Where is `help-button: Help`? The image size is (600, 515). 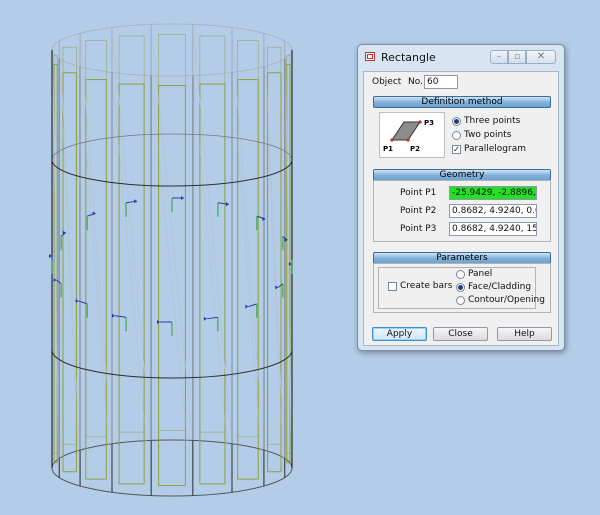
help-button: Help is located at coordinates (524, 334).